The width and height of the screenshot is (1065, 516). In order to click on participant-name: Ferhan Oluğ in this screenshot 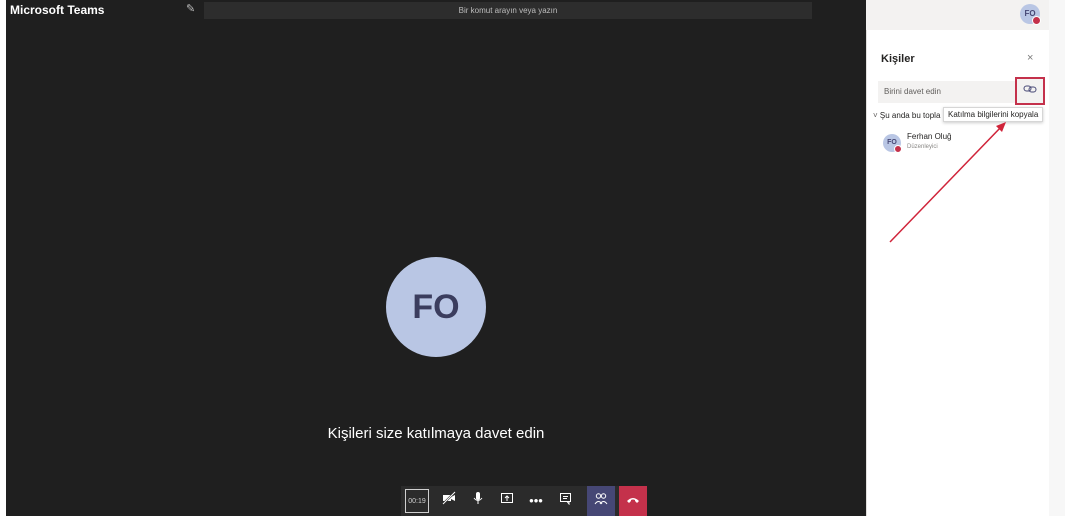, I will do `click(929, 136)`.